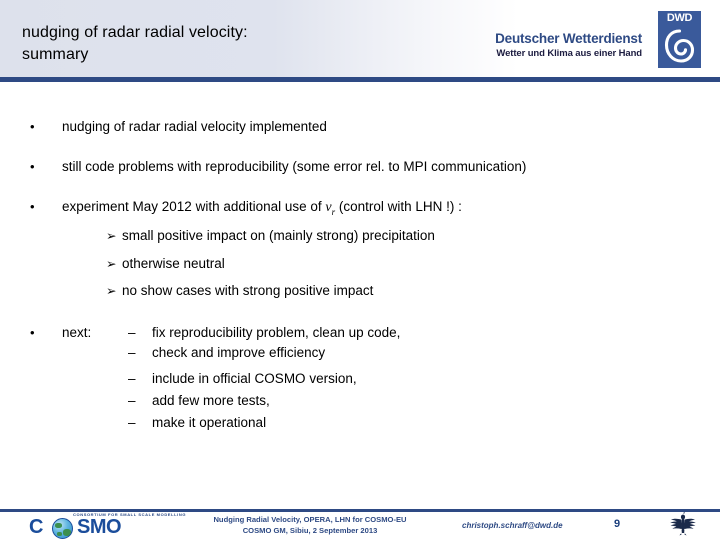  What do you see at coordinates (173, 263) in the screenshot?
I see `sub-bullet-label: otherwise neutral` at bounding box center [173, 263].